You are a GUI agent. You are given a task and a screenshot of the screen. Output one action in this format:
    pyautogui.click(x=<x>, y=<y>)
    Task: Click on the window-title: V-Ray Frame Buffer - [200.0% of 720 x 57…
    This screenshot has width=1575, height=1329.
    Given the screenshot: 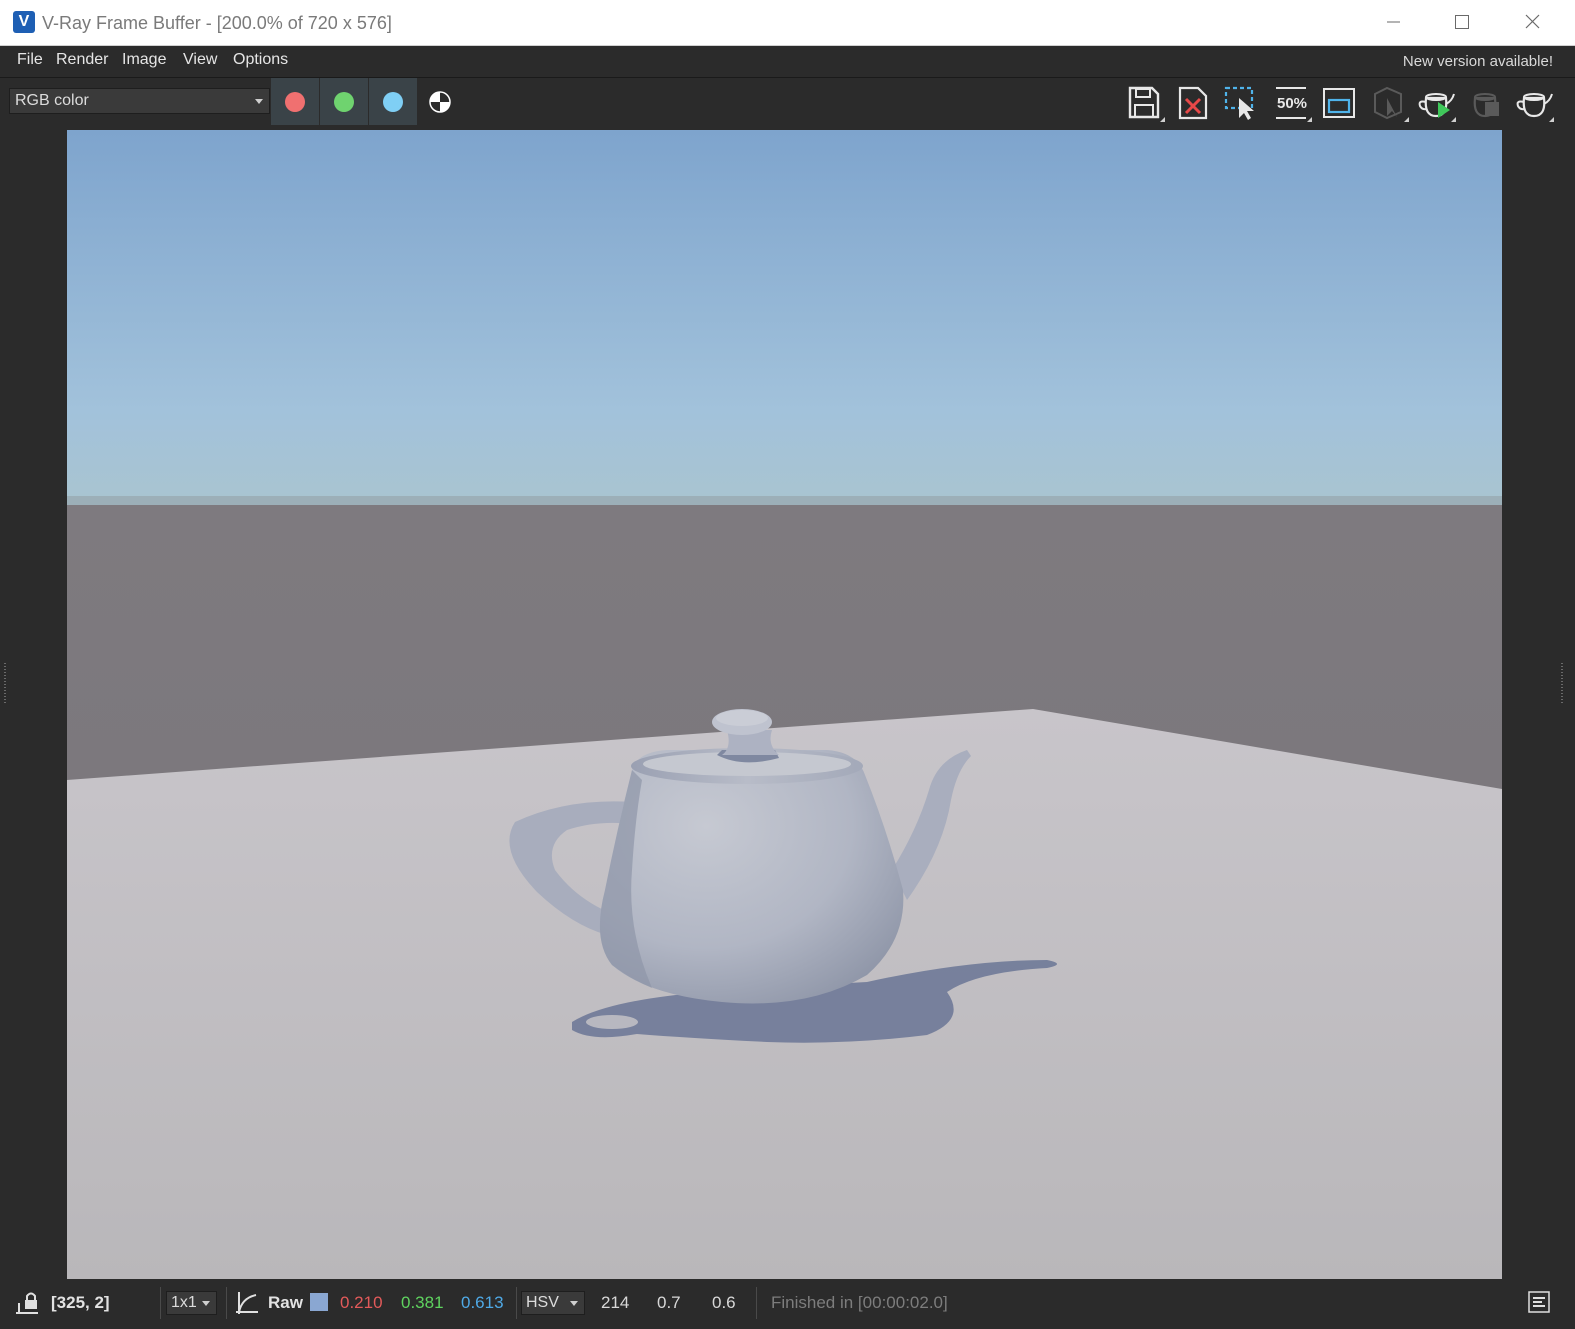 What is the action you would take?
    pyautogui.click(x=217, y=23)
    